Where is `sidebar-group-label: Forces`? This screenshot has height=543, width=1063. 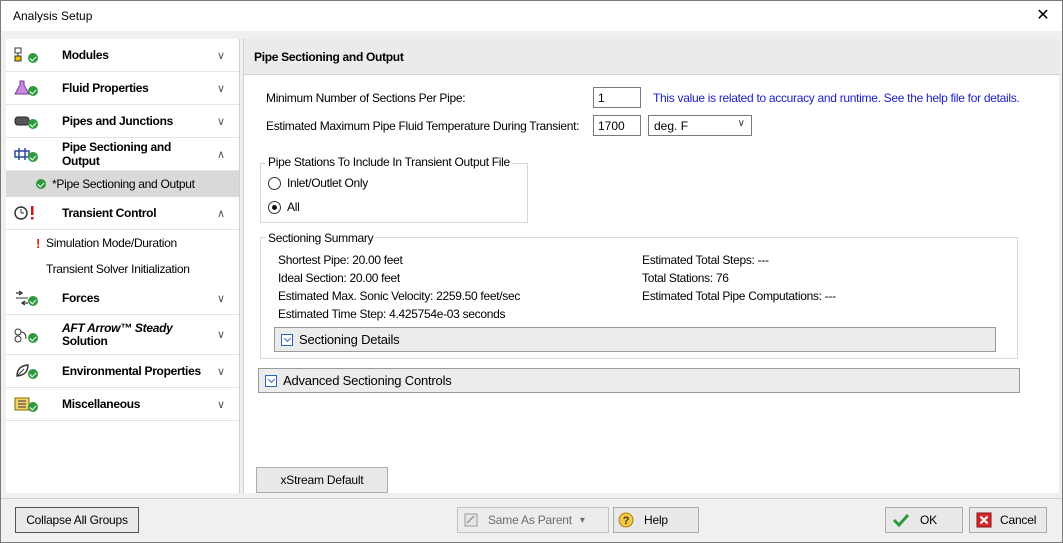 sidebar-group-label: Forces is located at coordinates (81, 298).